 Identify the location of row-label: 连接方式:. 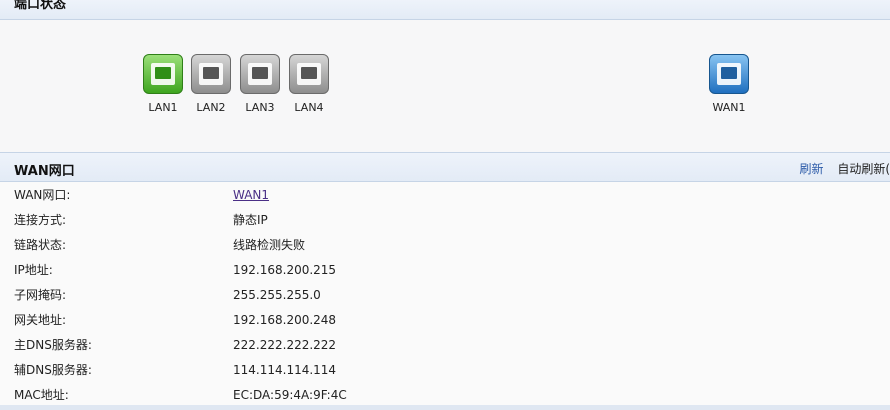
(40, 220).